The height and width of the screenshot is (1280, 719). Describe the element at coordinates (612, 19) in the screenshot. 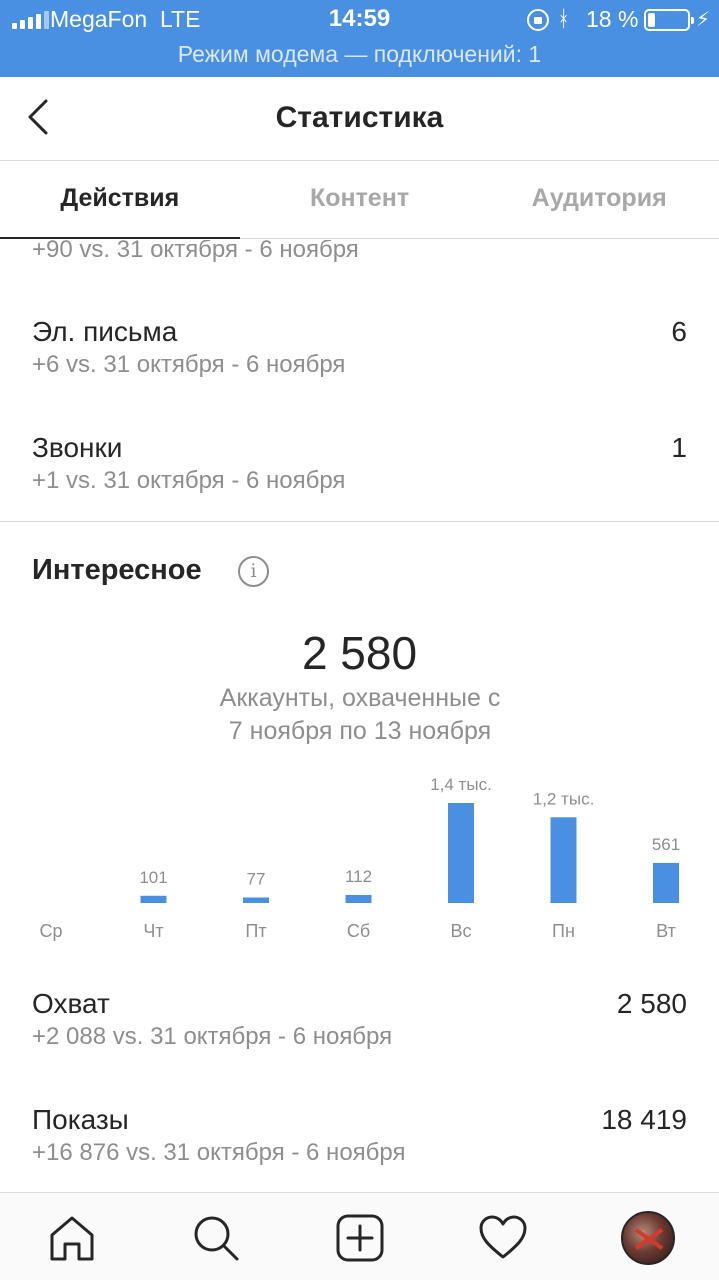

I see `battery-percent: 18 %` at that location.